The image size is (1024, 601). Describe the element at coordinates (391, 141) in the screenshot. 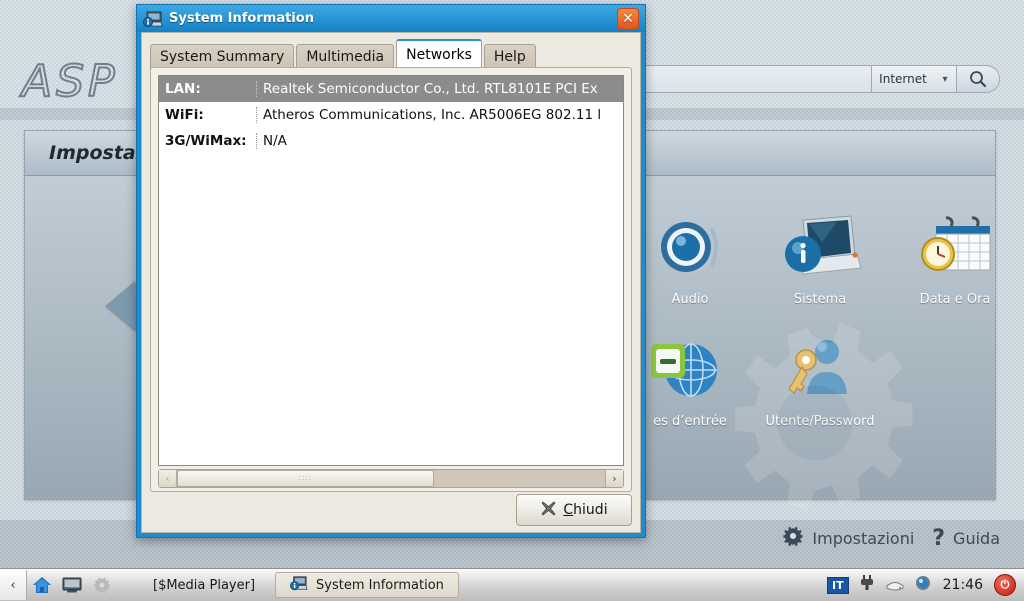

I see `table-row: 3G/WiMax: N/A` at that location.